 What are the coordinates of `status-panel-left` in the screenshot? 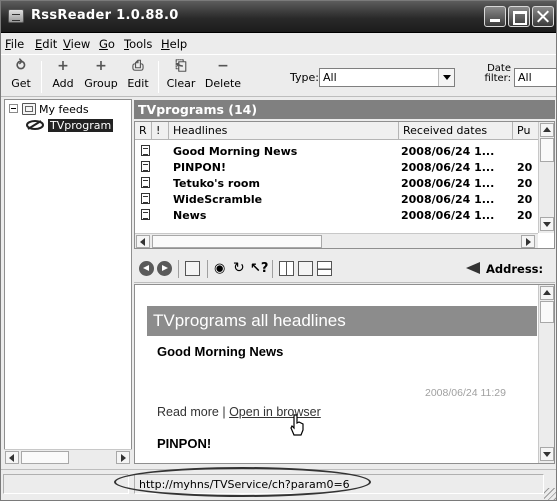 It's located at (66, 484).